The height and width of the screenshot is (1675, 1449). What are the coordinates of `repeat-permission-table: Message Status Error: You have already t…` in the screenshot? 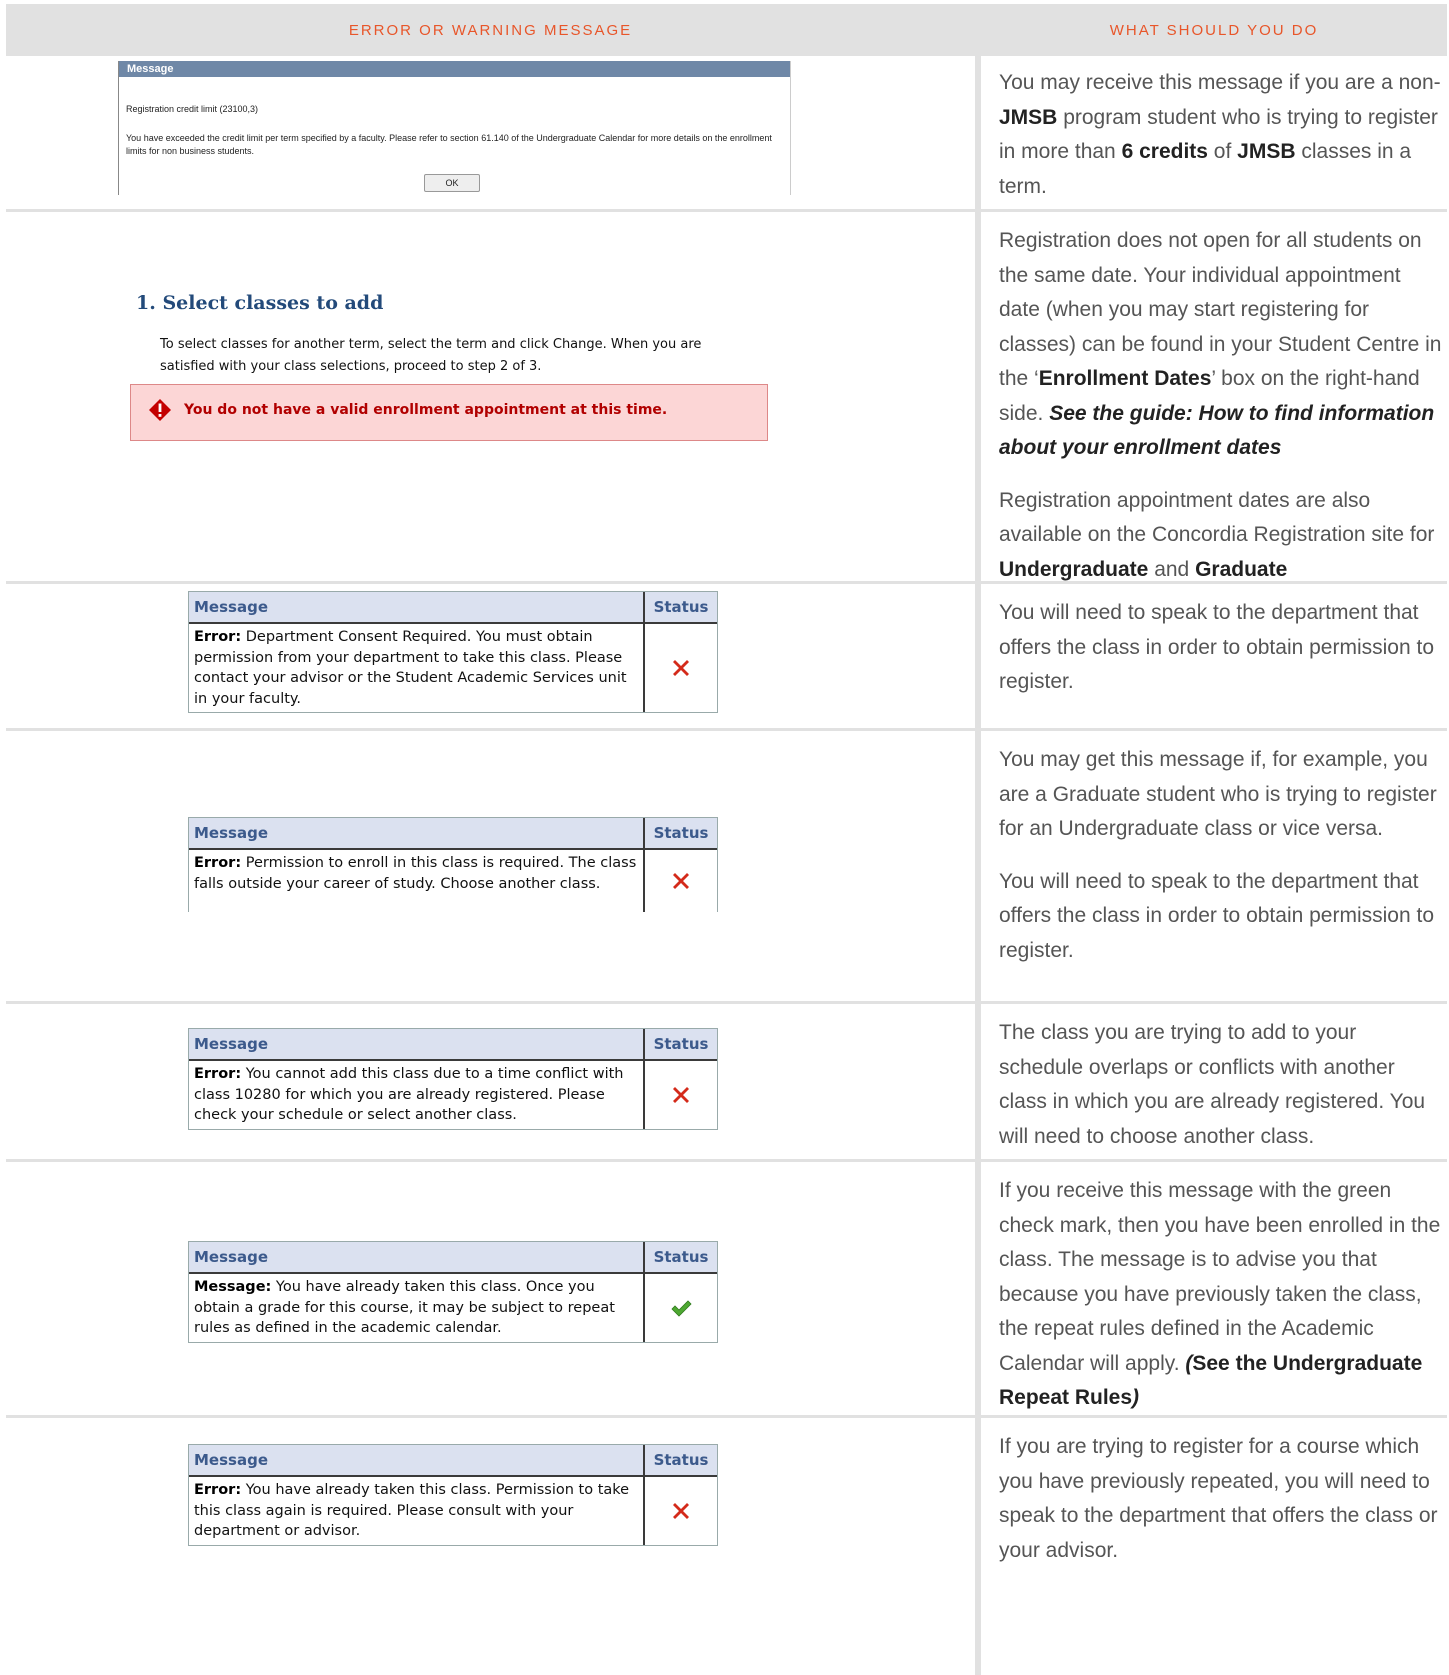 It's located at (453, 1495).